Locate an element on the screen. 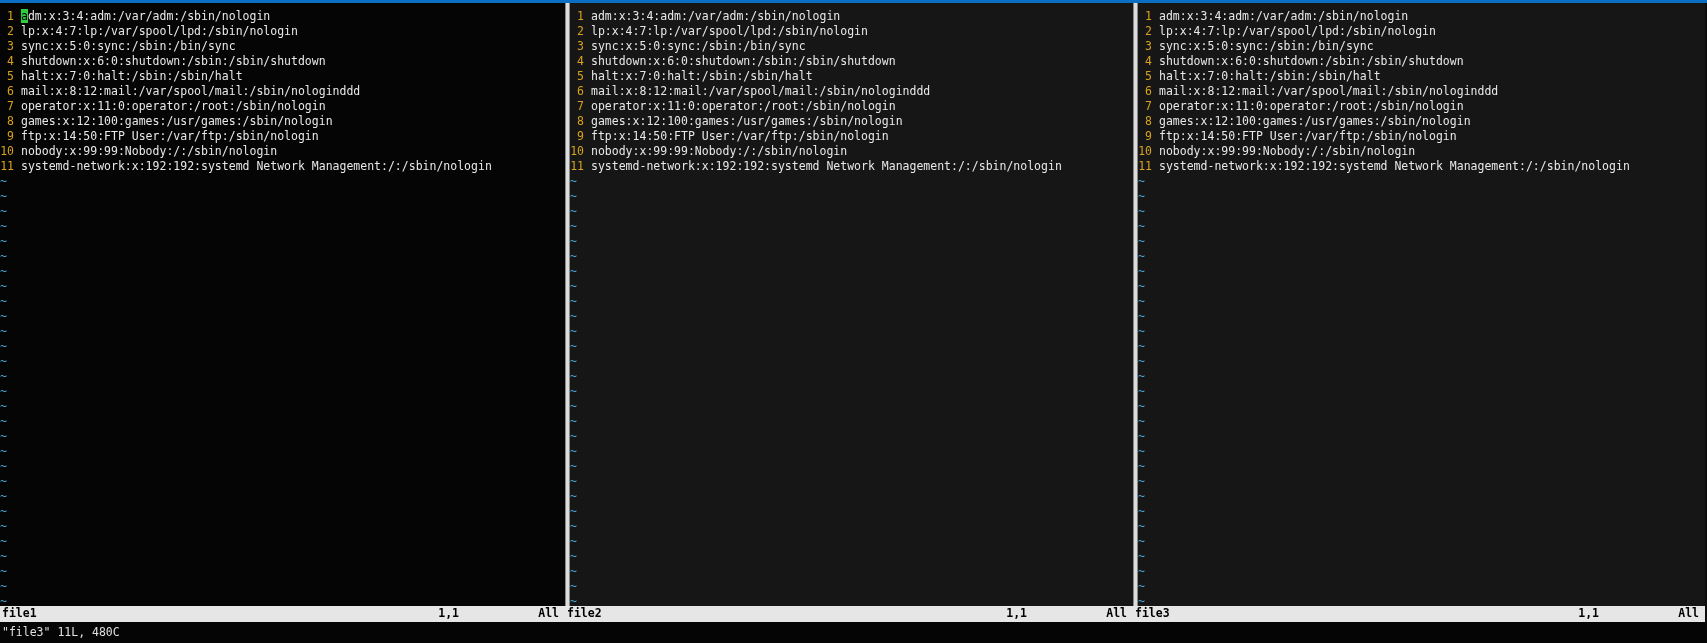 This screenshot has height=643, width=1707. line-number: 7 is located at coordinates (580, 106).